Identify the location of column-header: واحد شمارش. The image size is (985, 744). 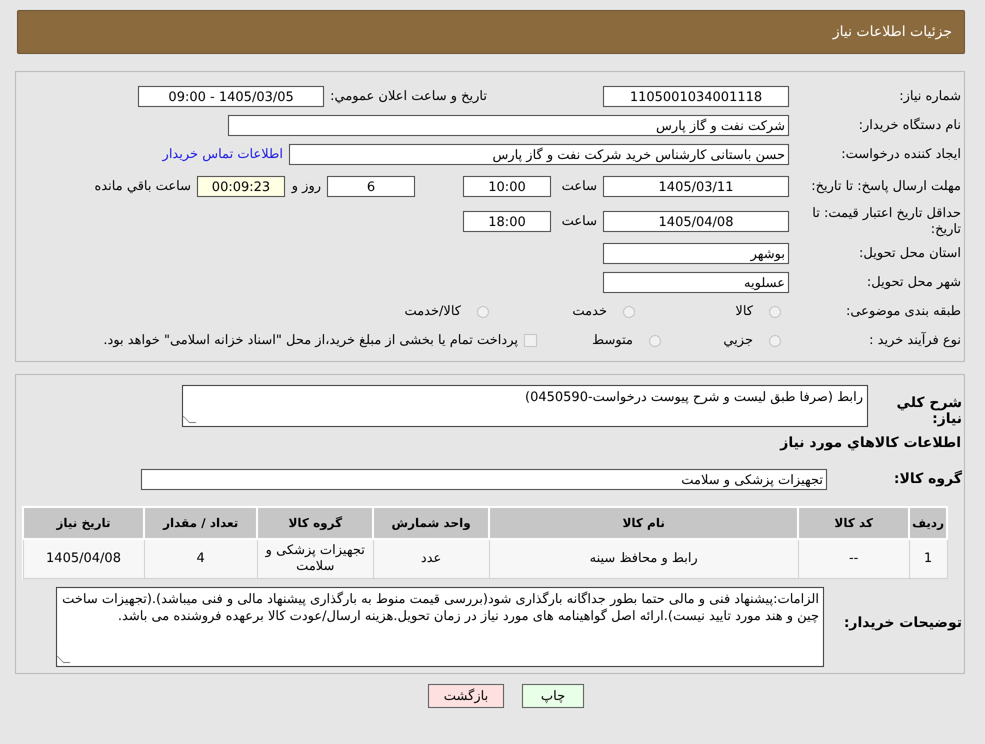
(431, 523).